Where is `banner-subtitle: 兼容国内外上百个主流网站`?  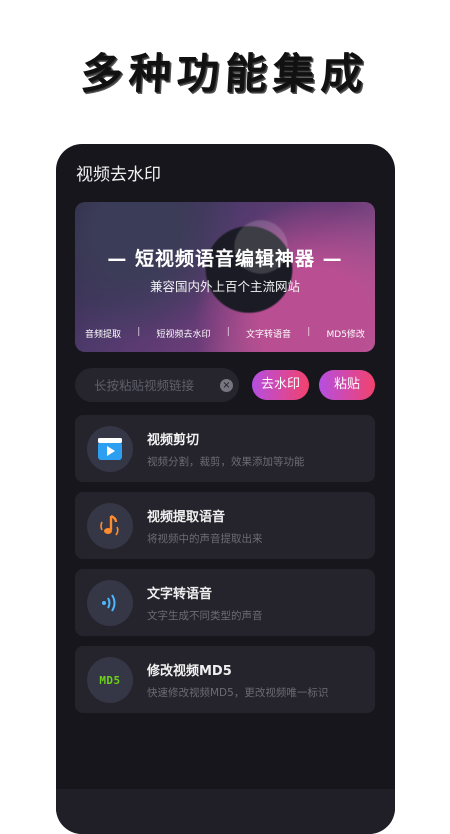
banner-subtitle: 兼容国内外上百个主流网站 is located at coordinates (224, 286).